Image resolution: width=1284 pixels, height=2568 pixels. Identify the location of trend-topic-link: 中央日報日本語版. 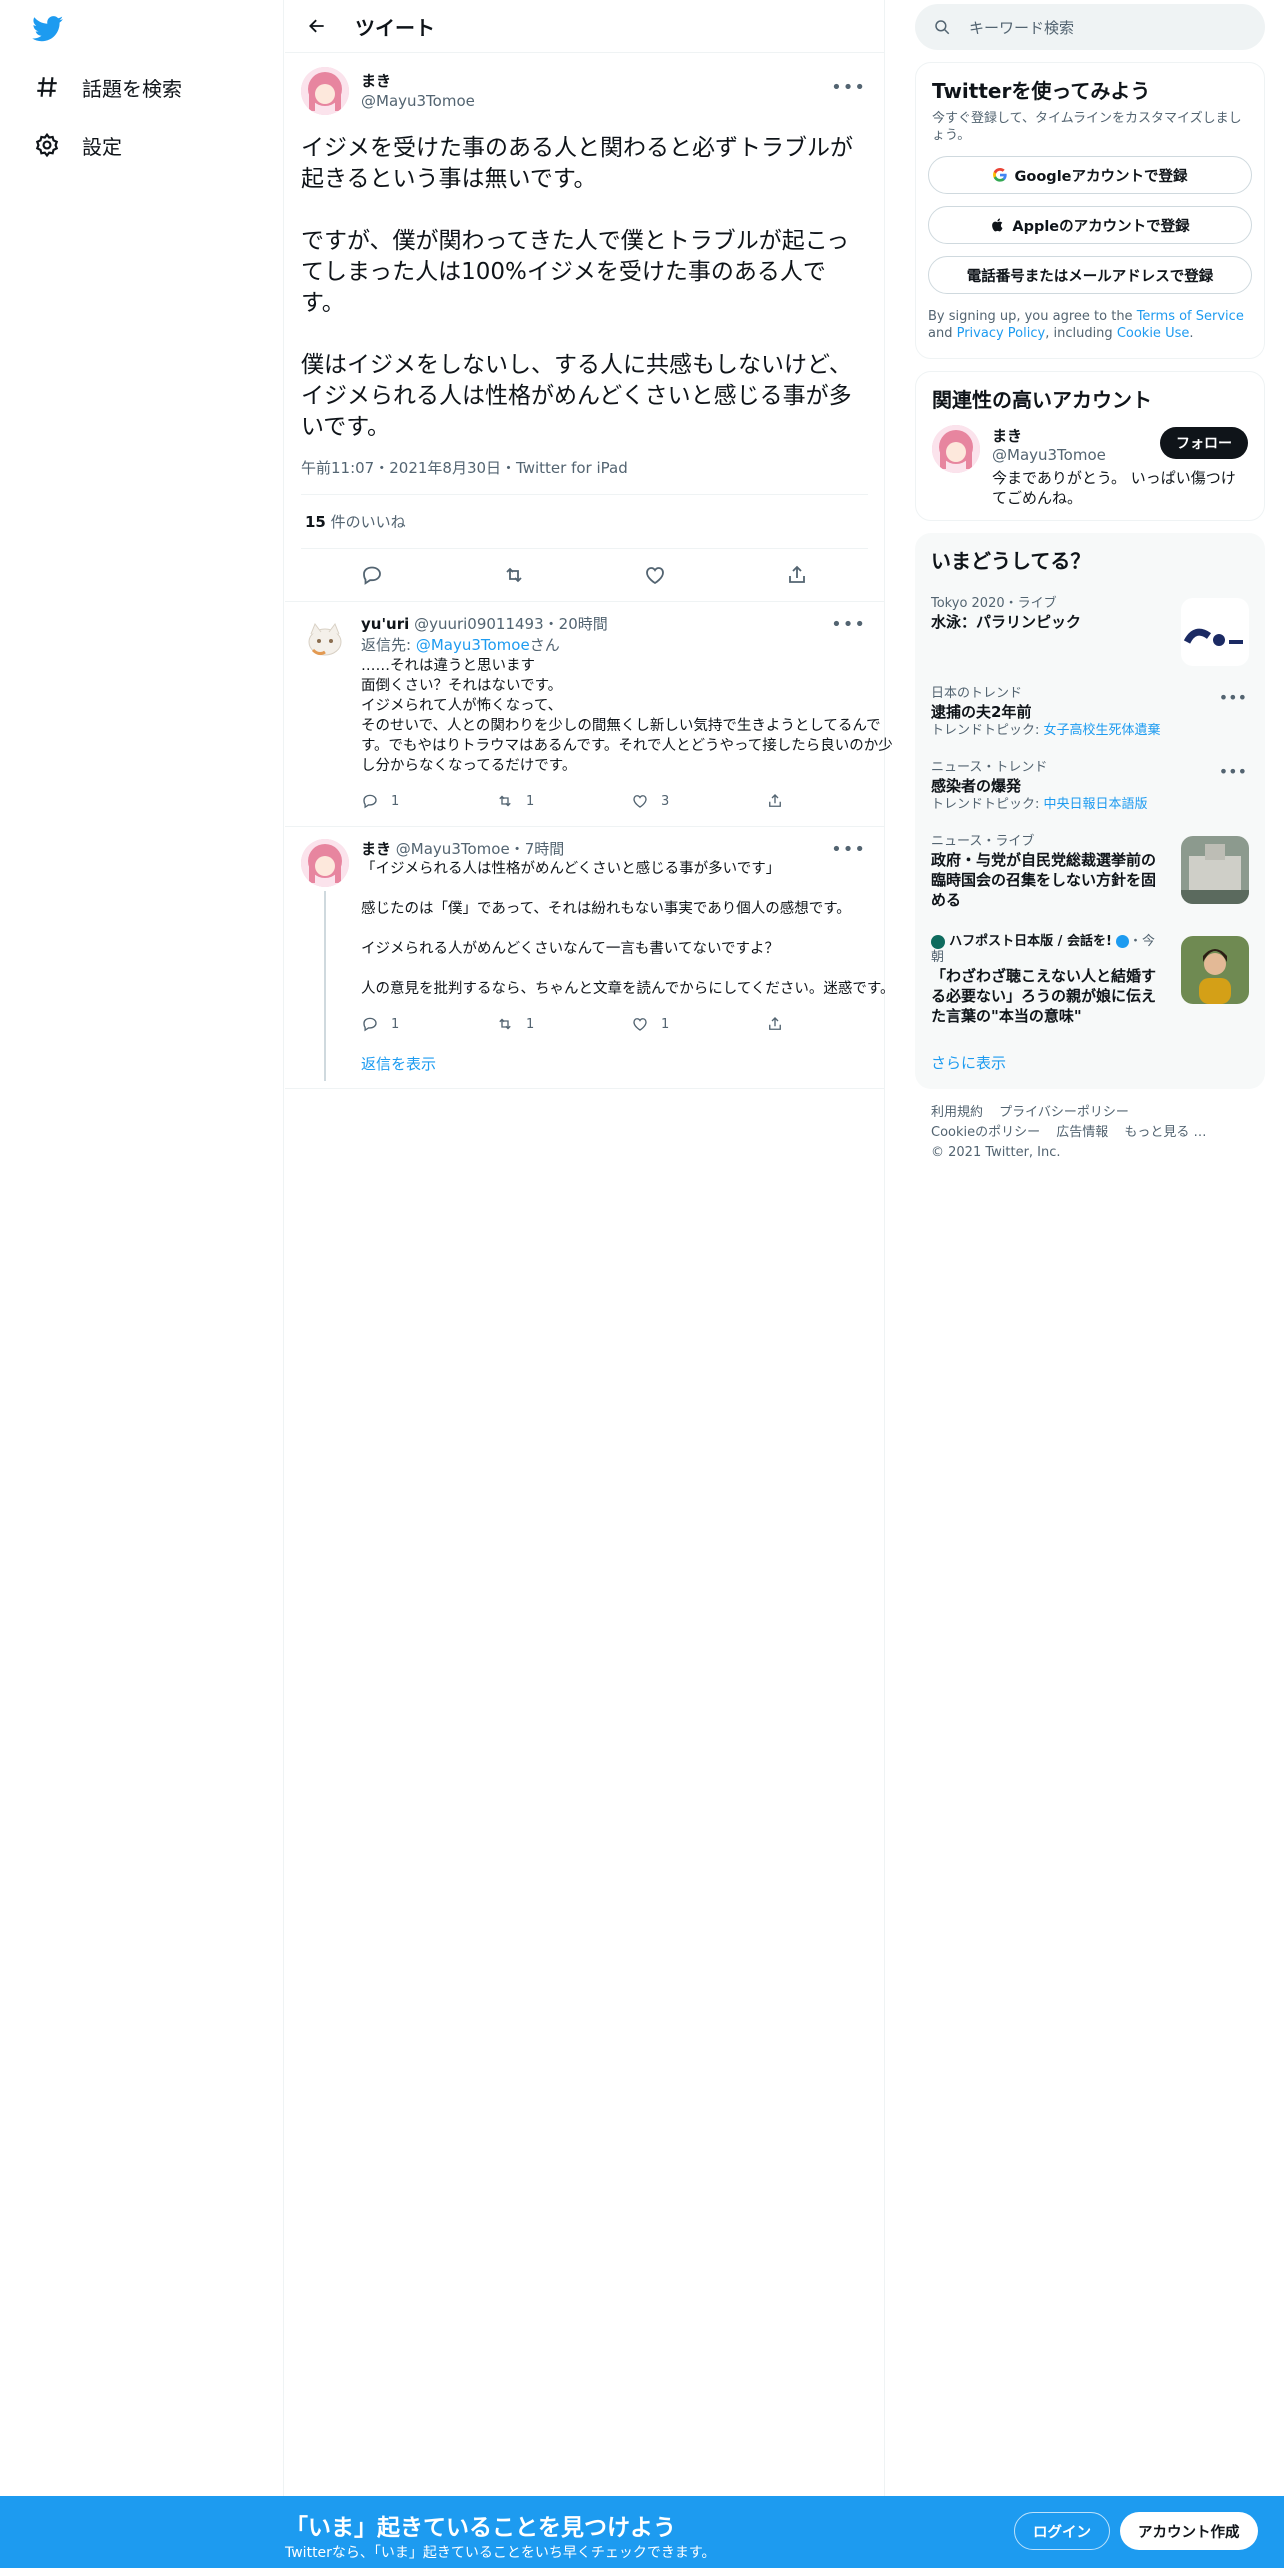
(1096, 804).